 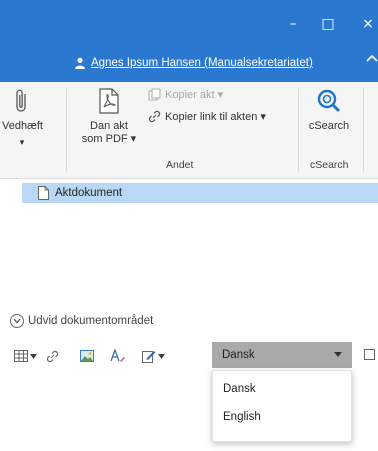 I want to click on language-selected-value: Dansk, so click(x=238, y=355).